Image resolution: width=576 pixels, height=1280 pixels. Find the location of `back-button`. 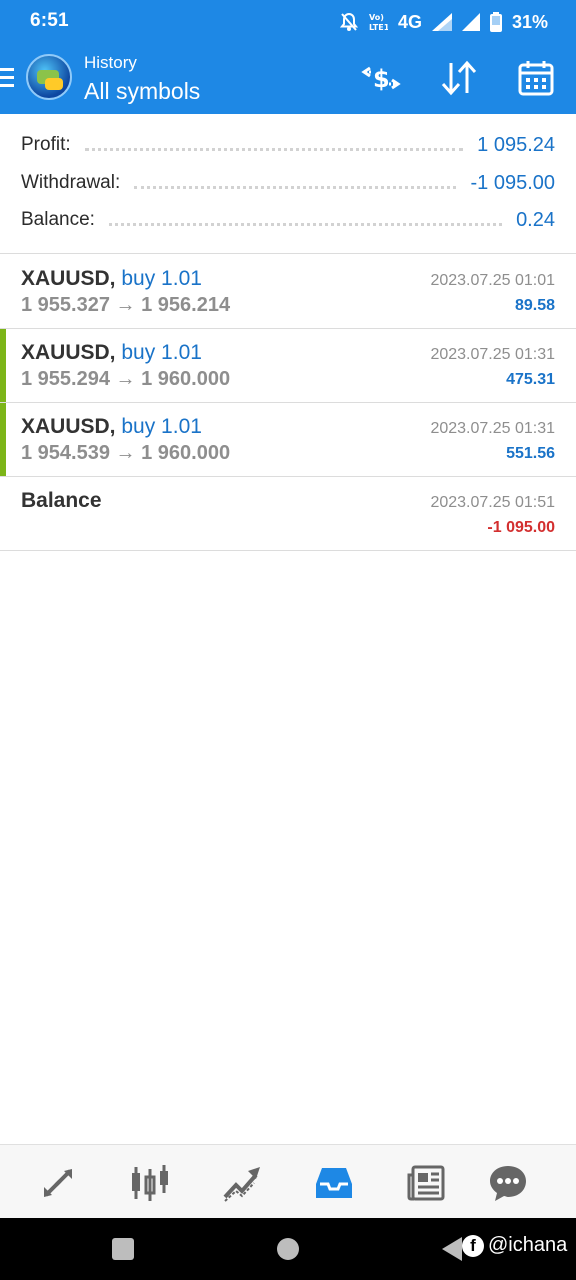

back-button is located at coordinates (452, 1249).